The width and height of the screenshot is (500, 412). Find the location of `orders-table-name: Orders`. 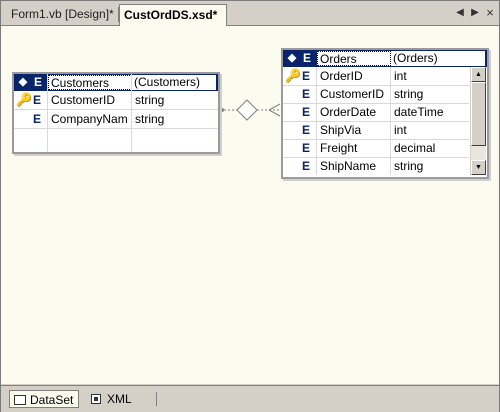

orders-table-name: Orders is located at coordinates (354, 58).